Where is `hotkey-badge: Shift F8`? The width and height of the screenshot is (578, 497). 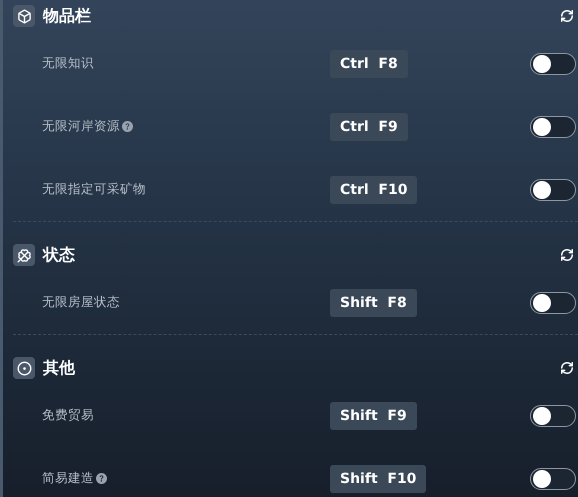
hotkey-badge: Shift F8 is located at coordinates (373, 302).